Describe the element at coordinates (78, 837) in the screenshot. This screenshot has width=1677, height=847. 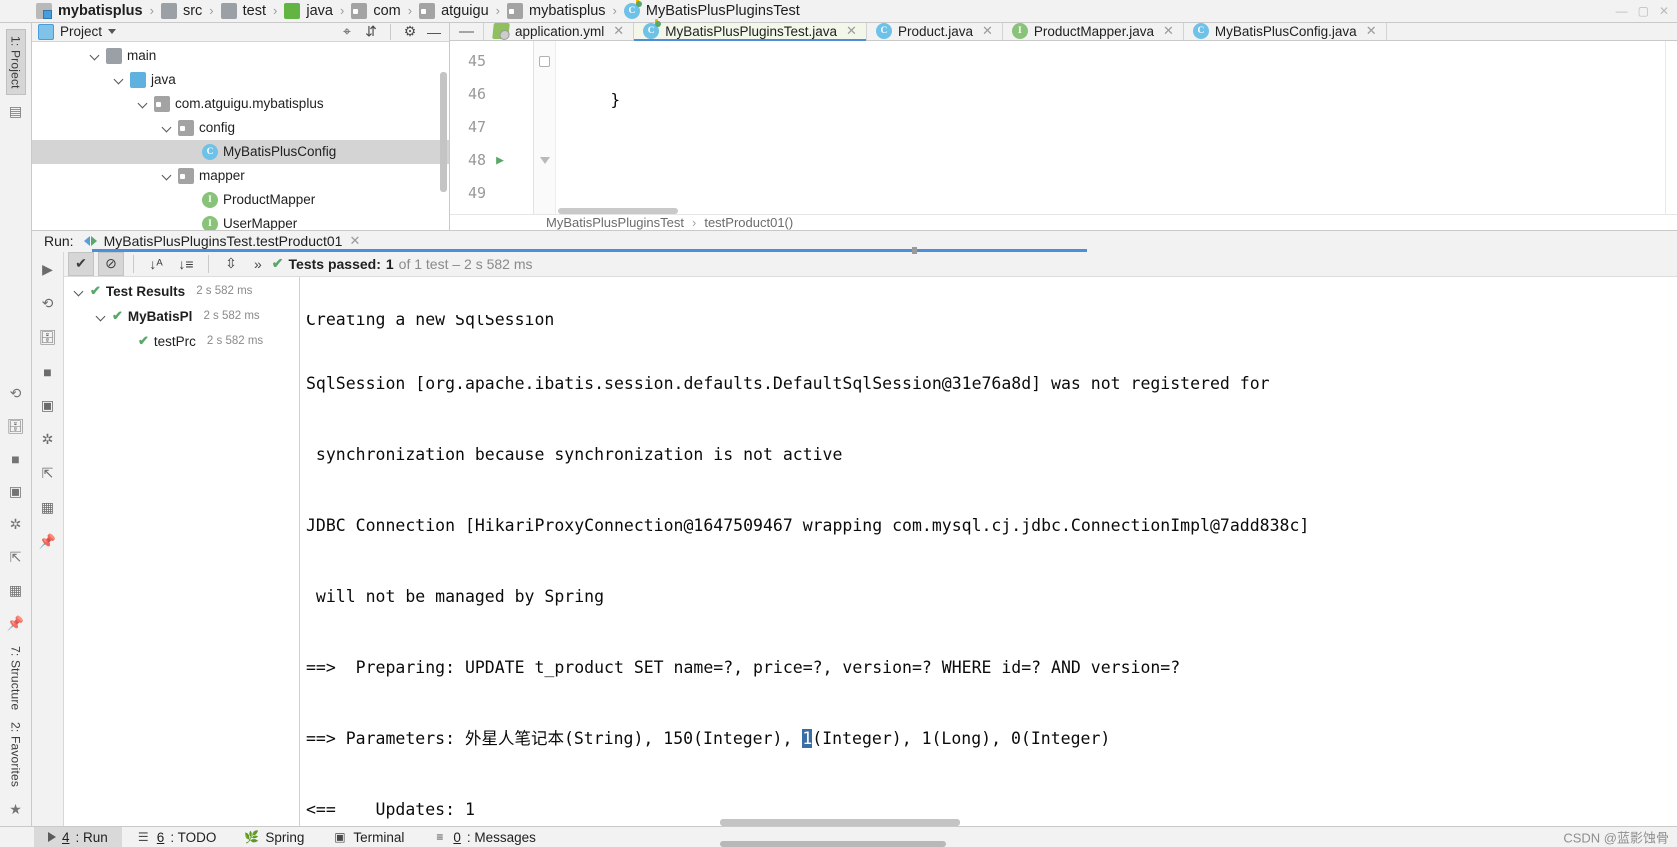
I see `status-item-run: 4: Run` at that location.